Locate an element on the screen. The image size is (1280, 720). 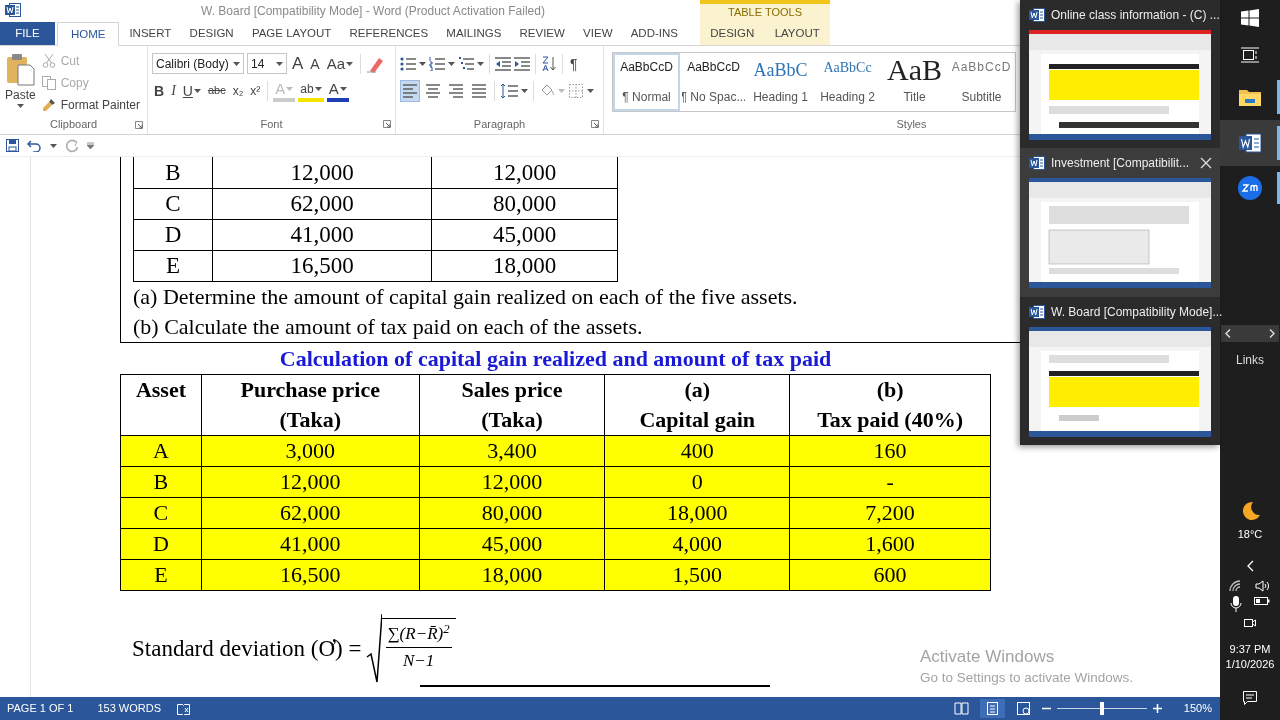
ribbon-tab: ADD-INS is located at coordinates (654, 33).